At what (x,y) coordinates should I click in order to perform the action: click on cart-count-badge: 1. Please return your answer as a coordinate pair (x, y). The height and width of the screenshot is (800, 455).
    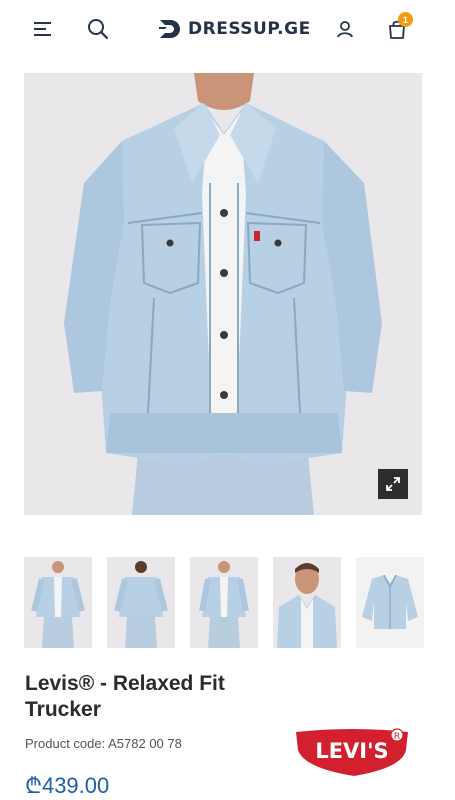
    Looking at the image, I should click on (405, 19).